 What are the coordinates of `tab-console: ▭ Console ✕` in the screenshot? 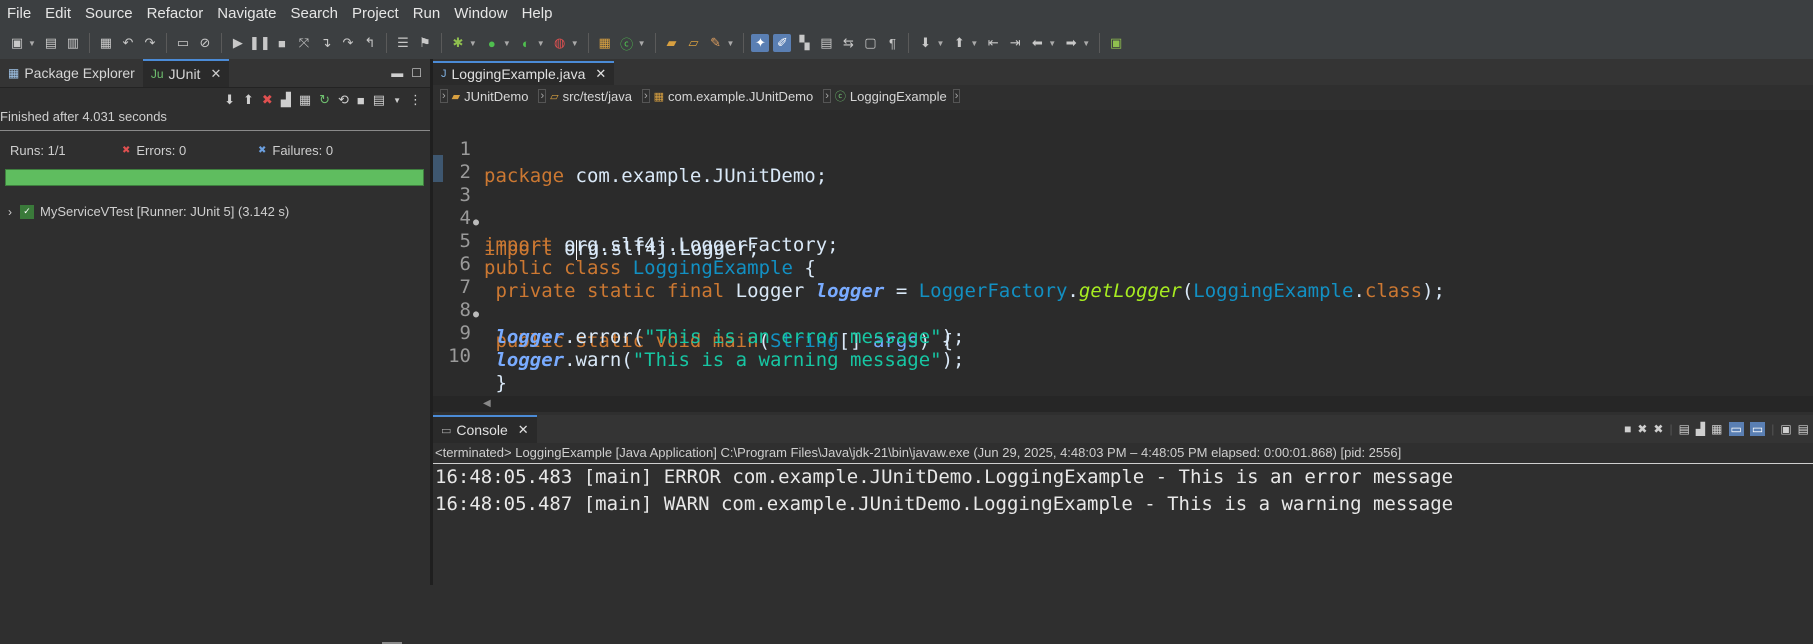 It's located at (485, 429).